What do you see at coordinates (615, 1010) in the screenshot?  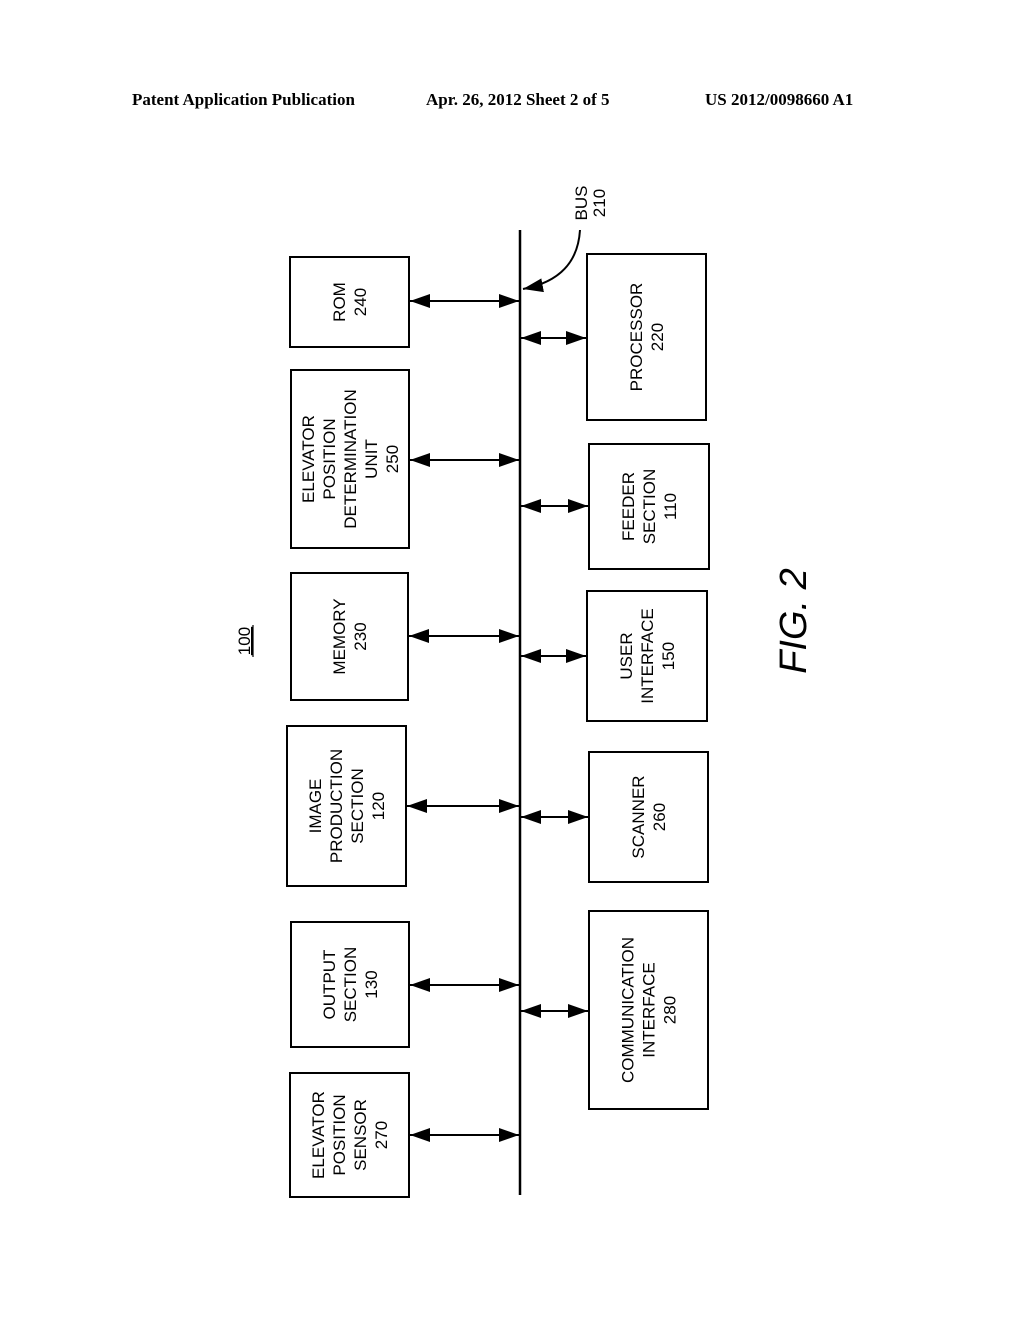 I see `block-communication-interface: COMMUNICATION INTERFACE 280` at bounding box center [615, 1010].